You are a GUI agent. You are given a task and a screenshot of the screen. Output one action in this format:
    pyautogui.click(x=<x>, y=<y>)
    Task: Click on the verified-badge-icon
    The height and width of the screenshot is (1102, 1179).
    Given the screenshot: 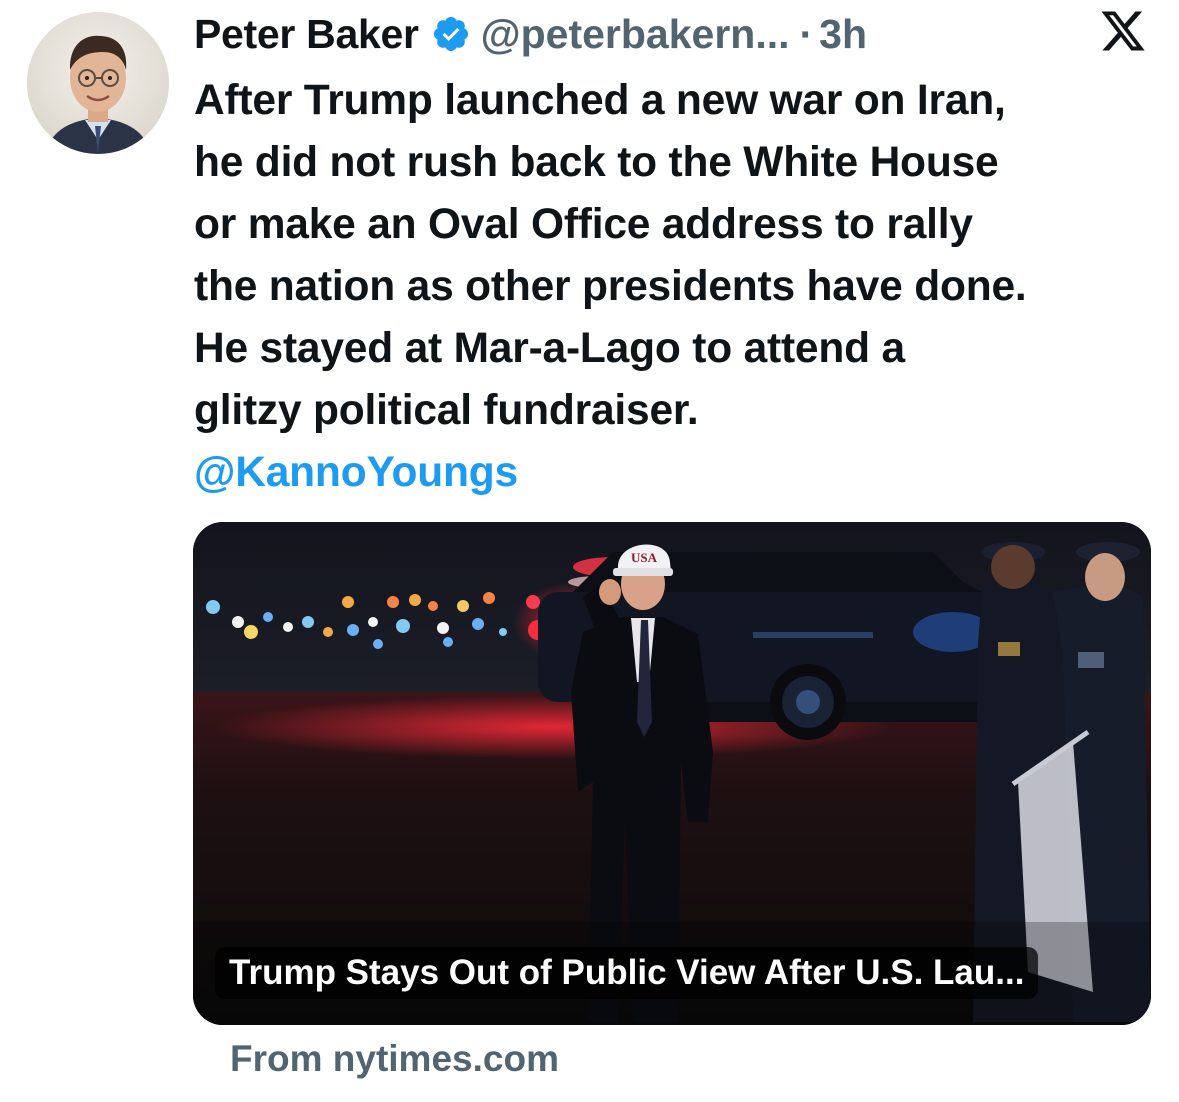 What is the action you would take?
    pyautogui.click(x=451, y=34)
    